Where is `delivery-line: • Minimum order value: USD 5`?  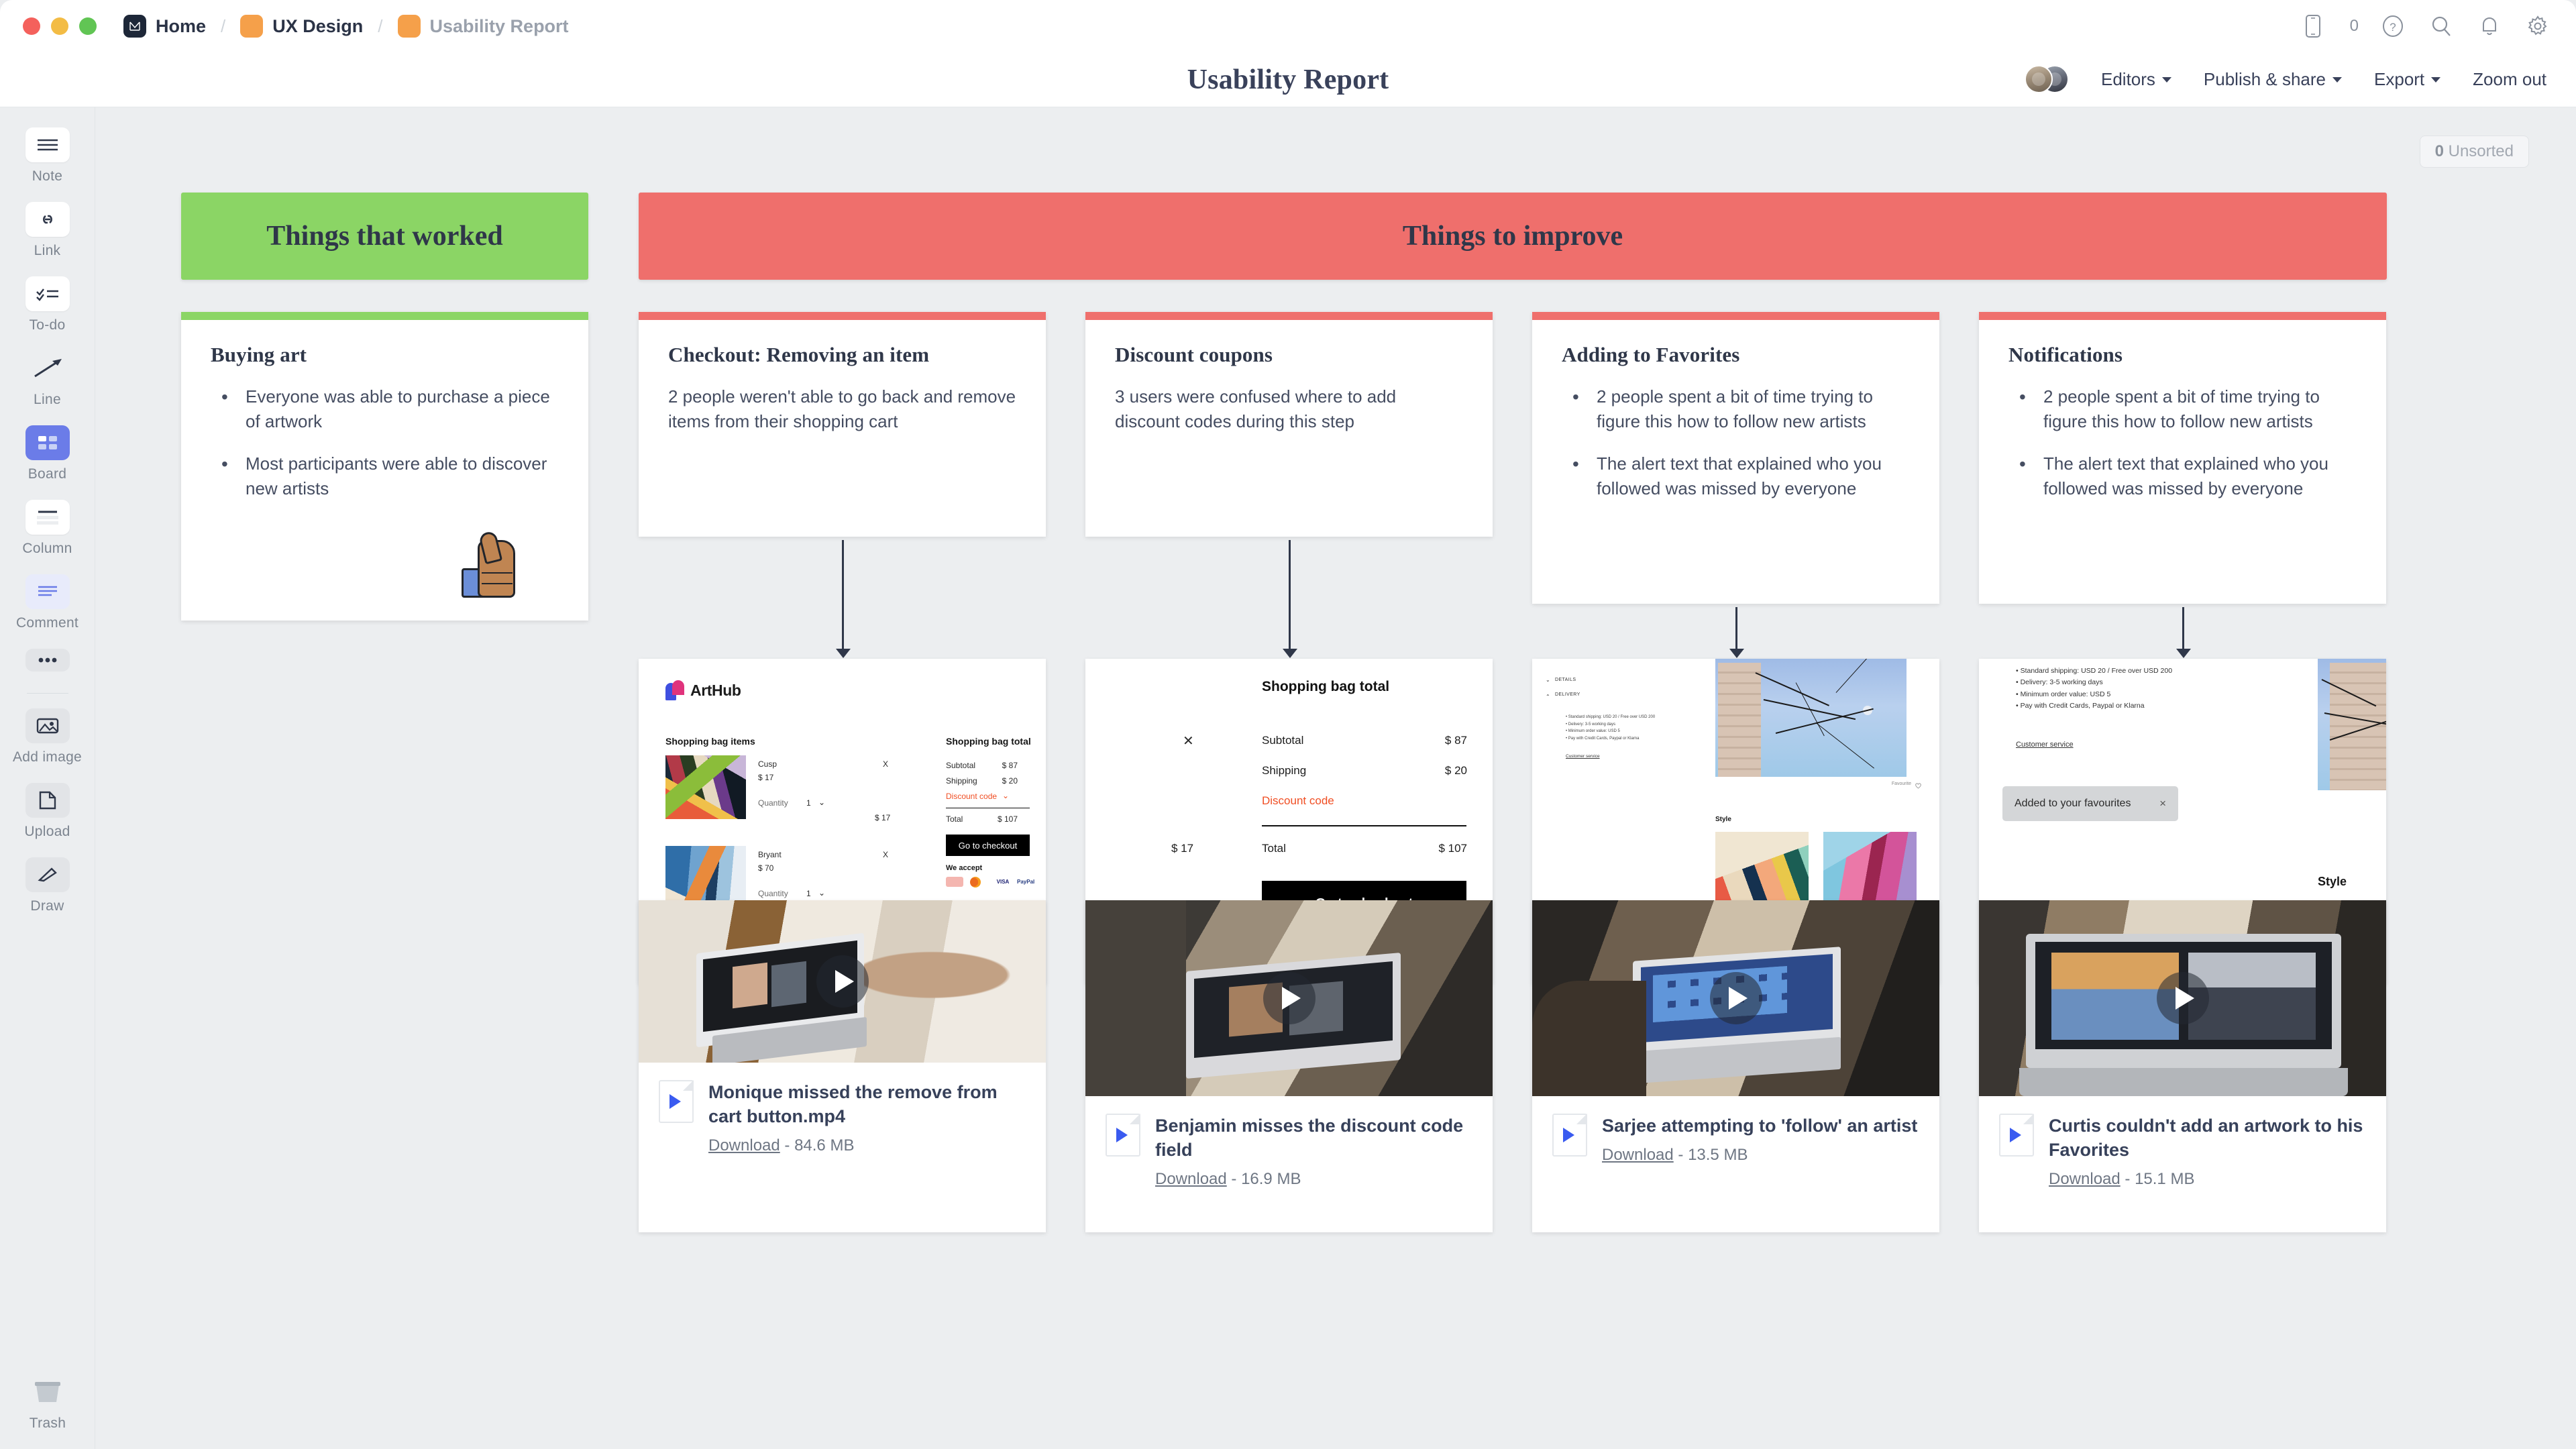 delivery-line: • Minimum order value: USD 5 is located at coordinates (1593, 731).